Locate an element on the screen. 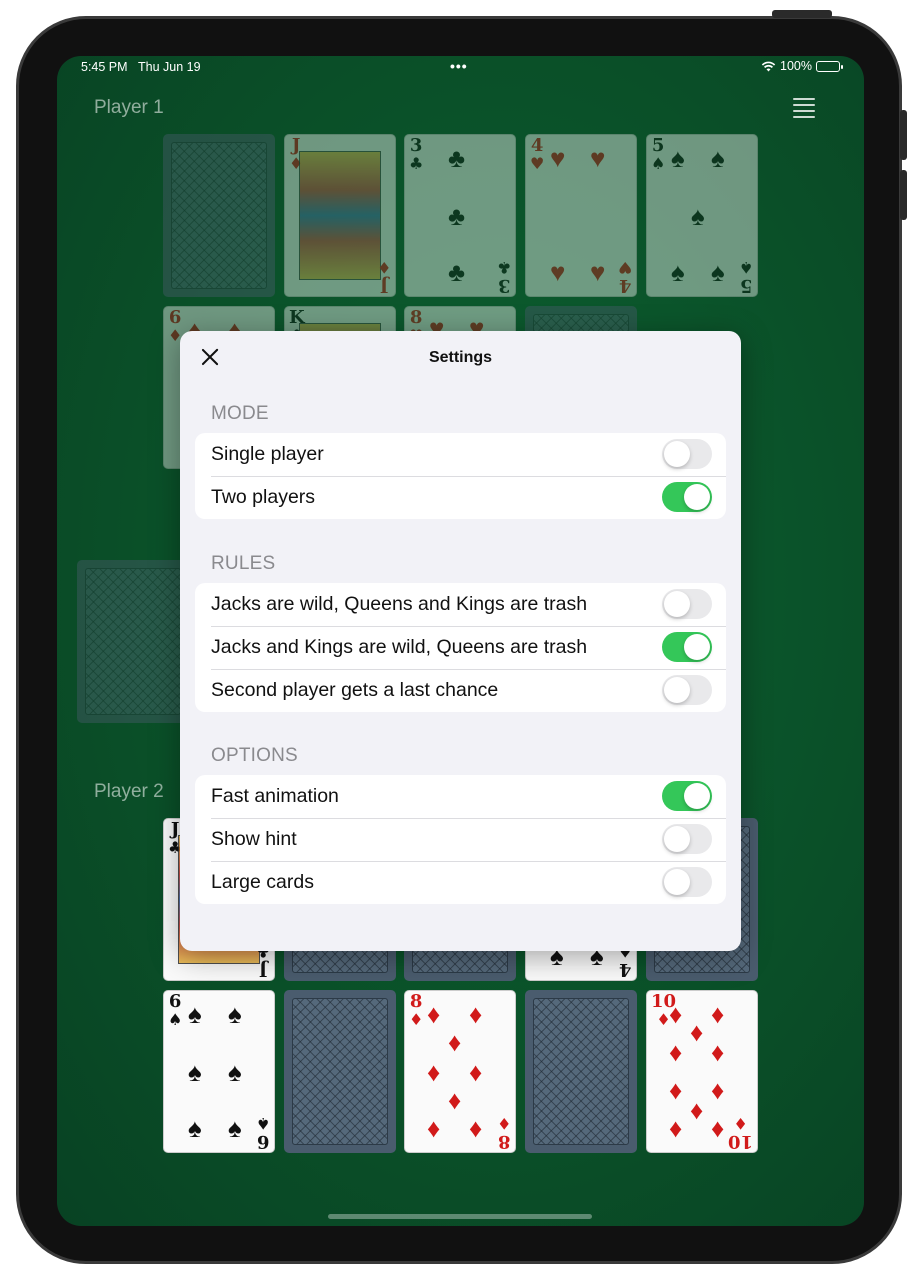 This screenshot has width=919, height=1280. toggle-jacks-wild-queens-kings-trash is located at coordinates (687, 604).